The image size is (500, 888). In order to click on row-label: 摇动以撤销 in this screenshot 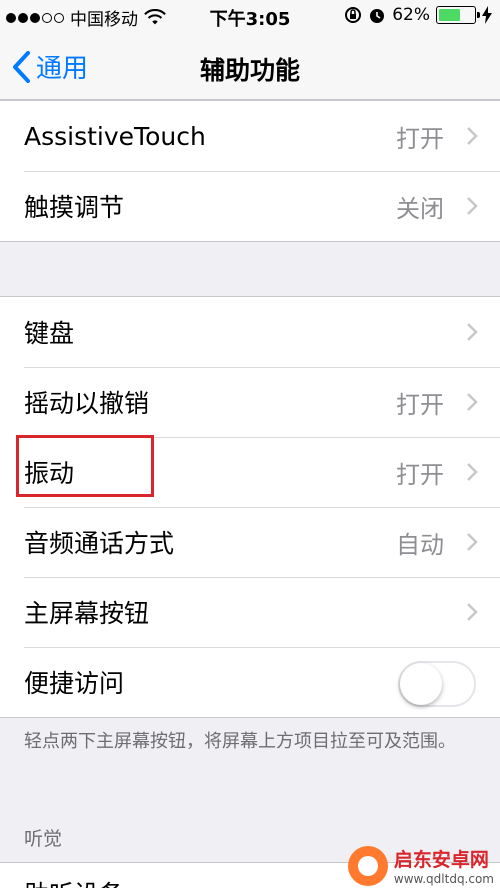, I will do `click(87, 403)`.